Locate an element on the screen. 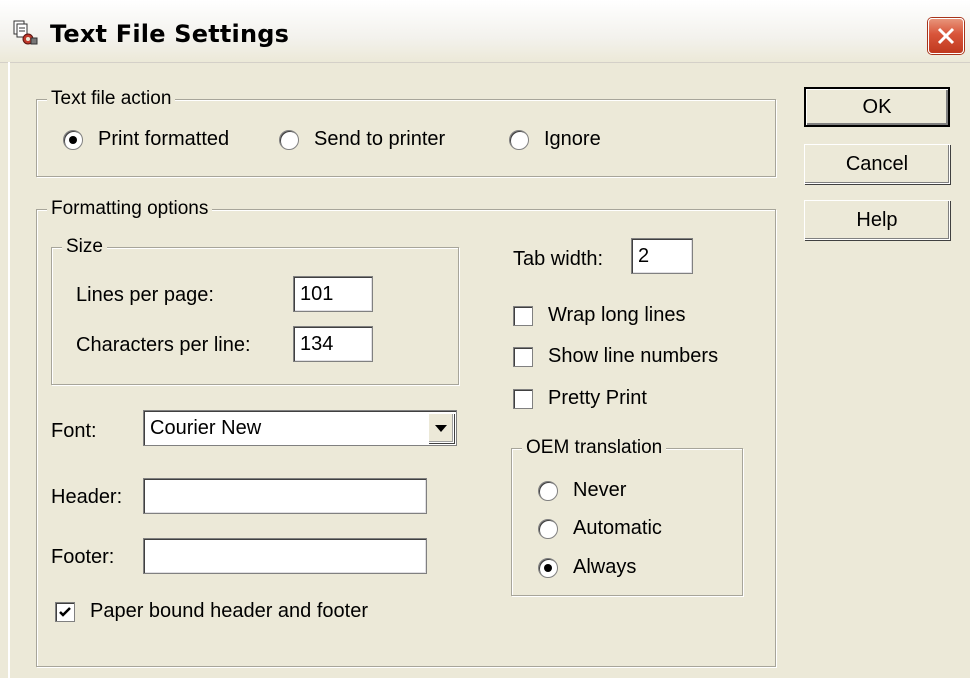  formatting-options-legend: Formatting options is located at coordinates (130, 209).